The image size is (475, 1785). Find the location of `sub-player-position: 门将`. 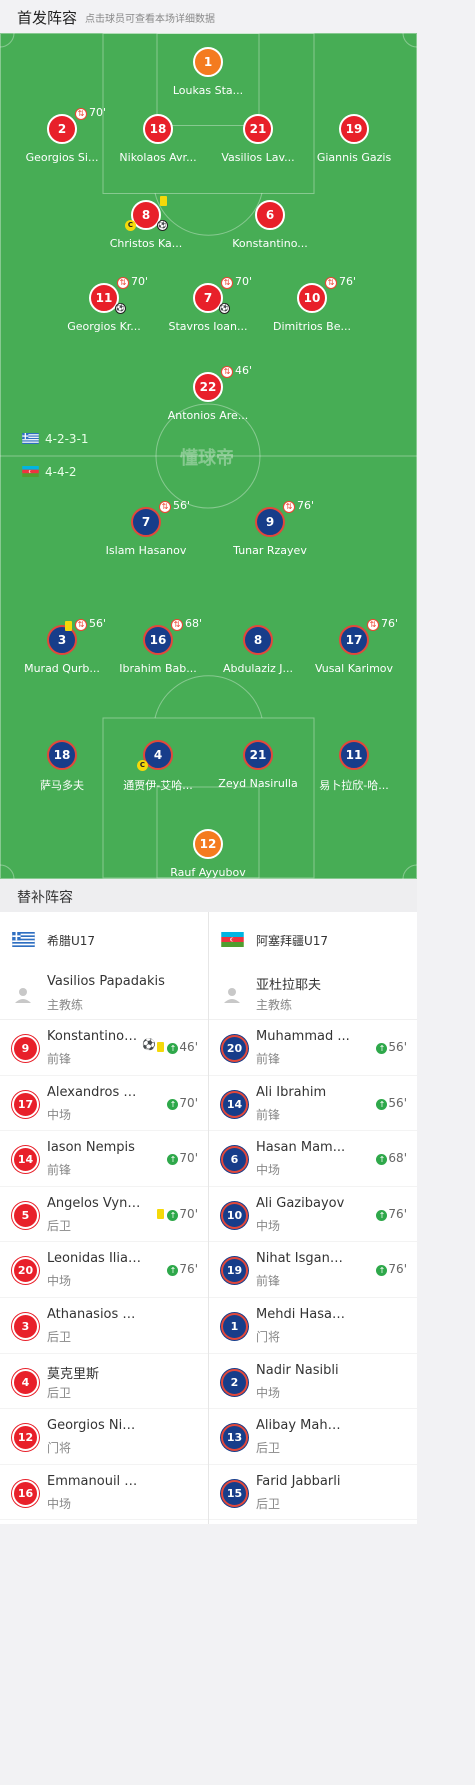

sub-player-position: 门将 is located at coordinates (268, 1337).